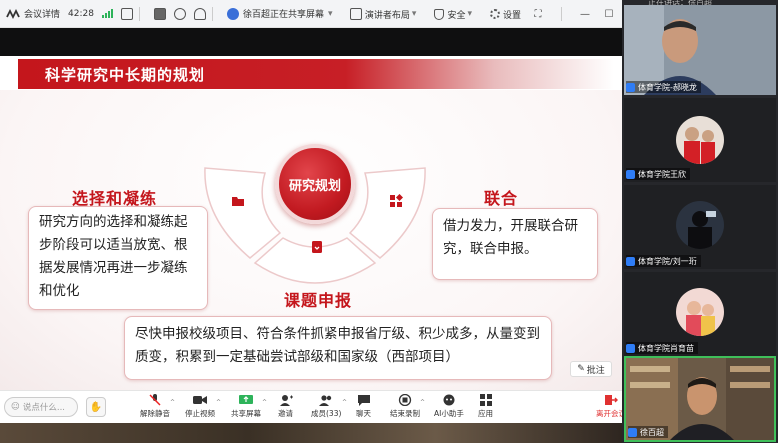 Image resolution: width=778 pixels, height=443 pixels. I want to click on minimize-icon: —, so click(585, 14).